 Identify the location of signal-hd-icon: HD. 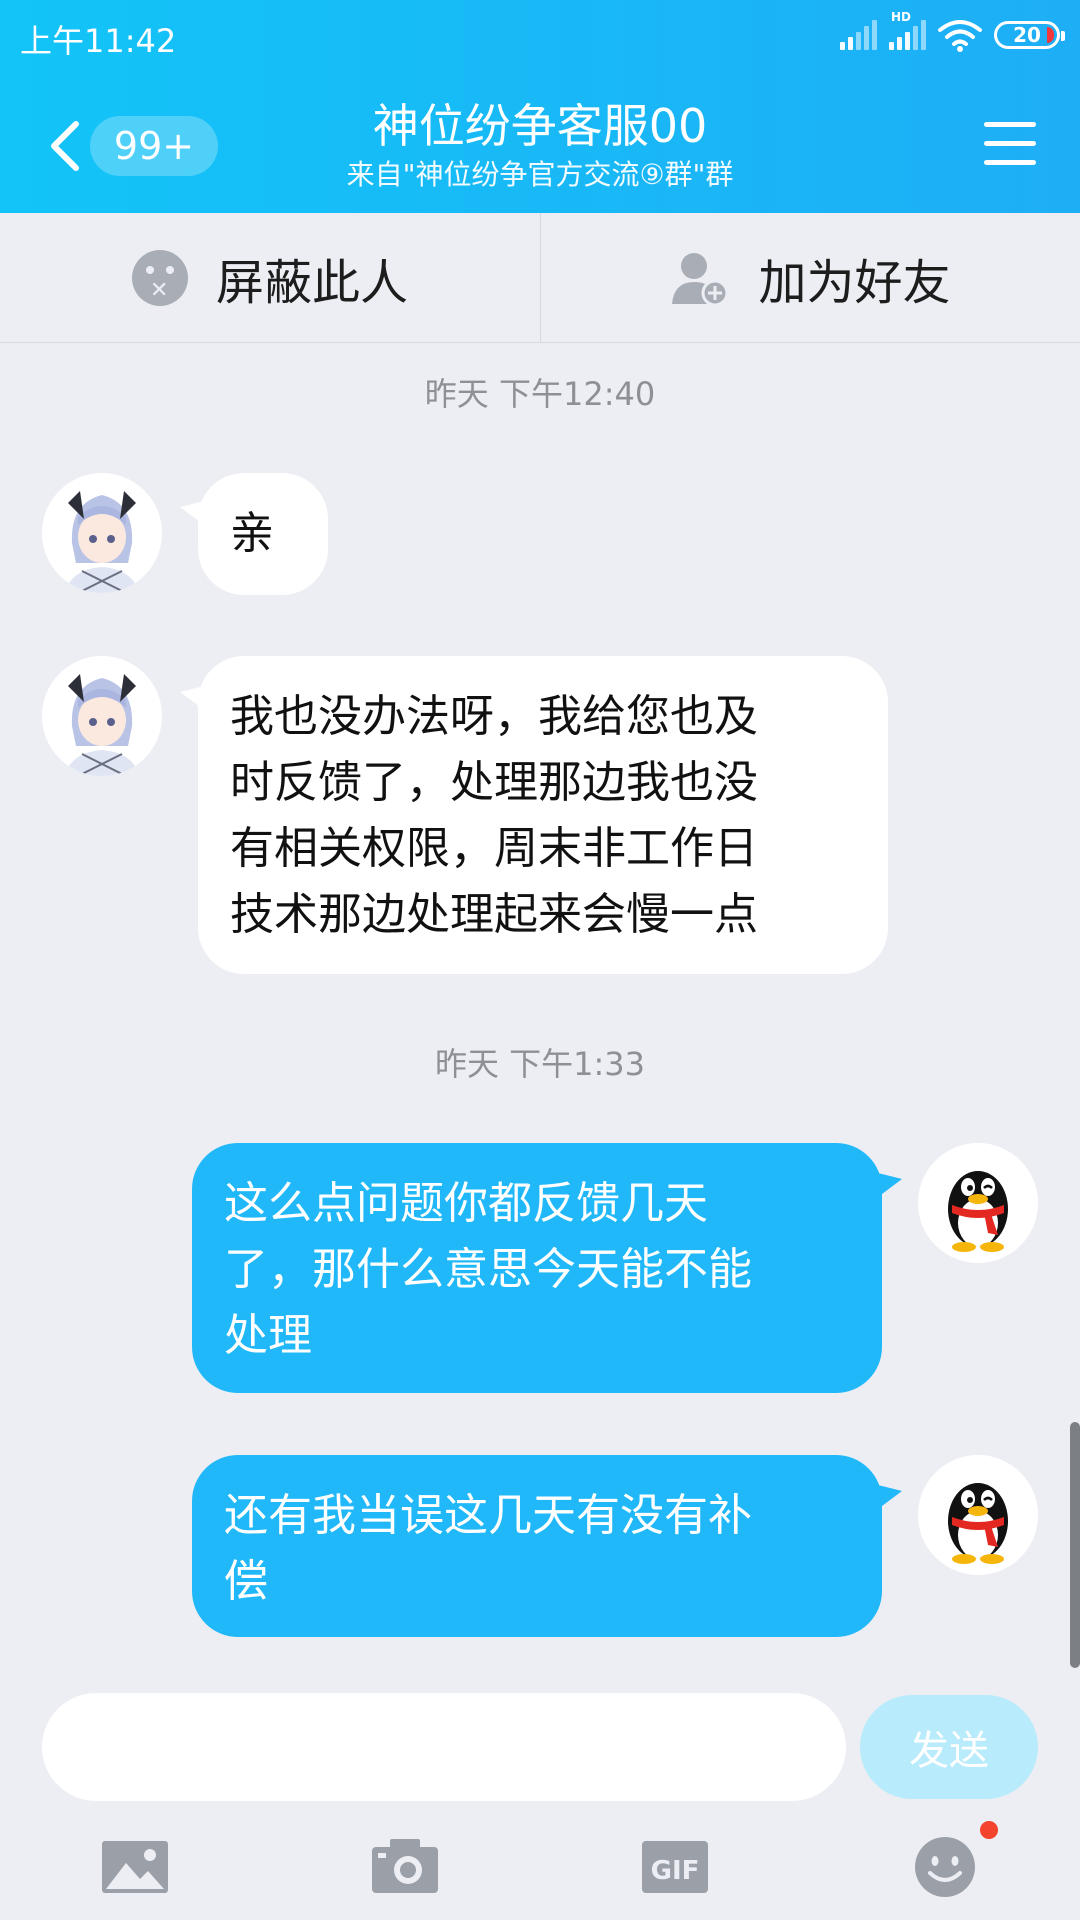
(907, 30).